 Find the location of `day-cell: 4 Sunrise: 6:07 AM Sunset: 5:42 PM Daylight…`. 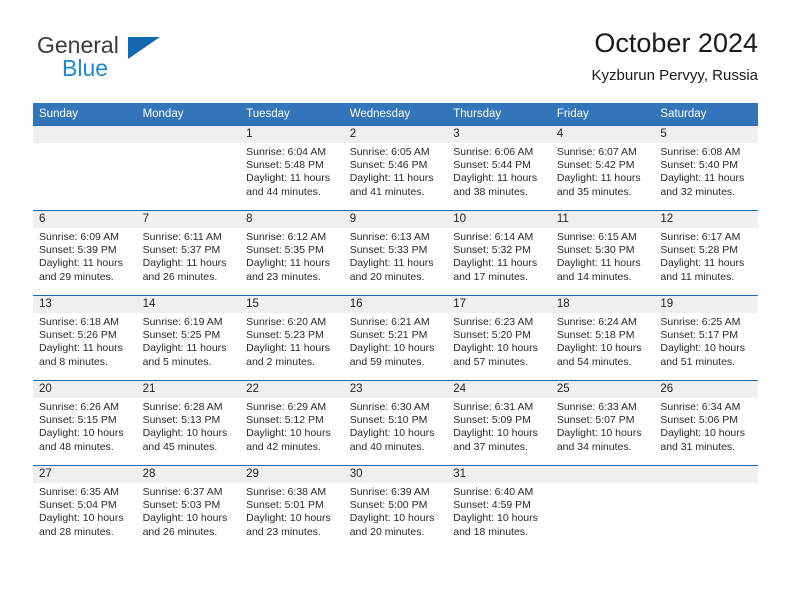

day-cell: 4 Sunrise: 6:07 AM Sunset: 5:42 PM Daylight… is located at coordinates (602, 168).